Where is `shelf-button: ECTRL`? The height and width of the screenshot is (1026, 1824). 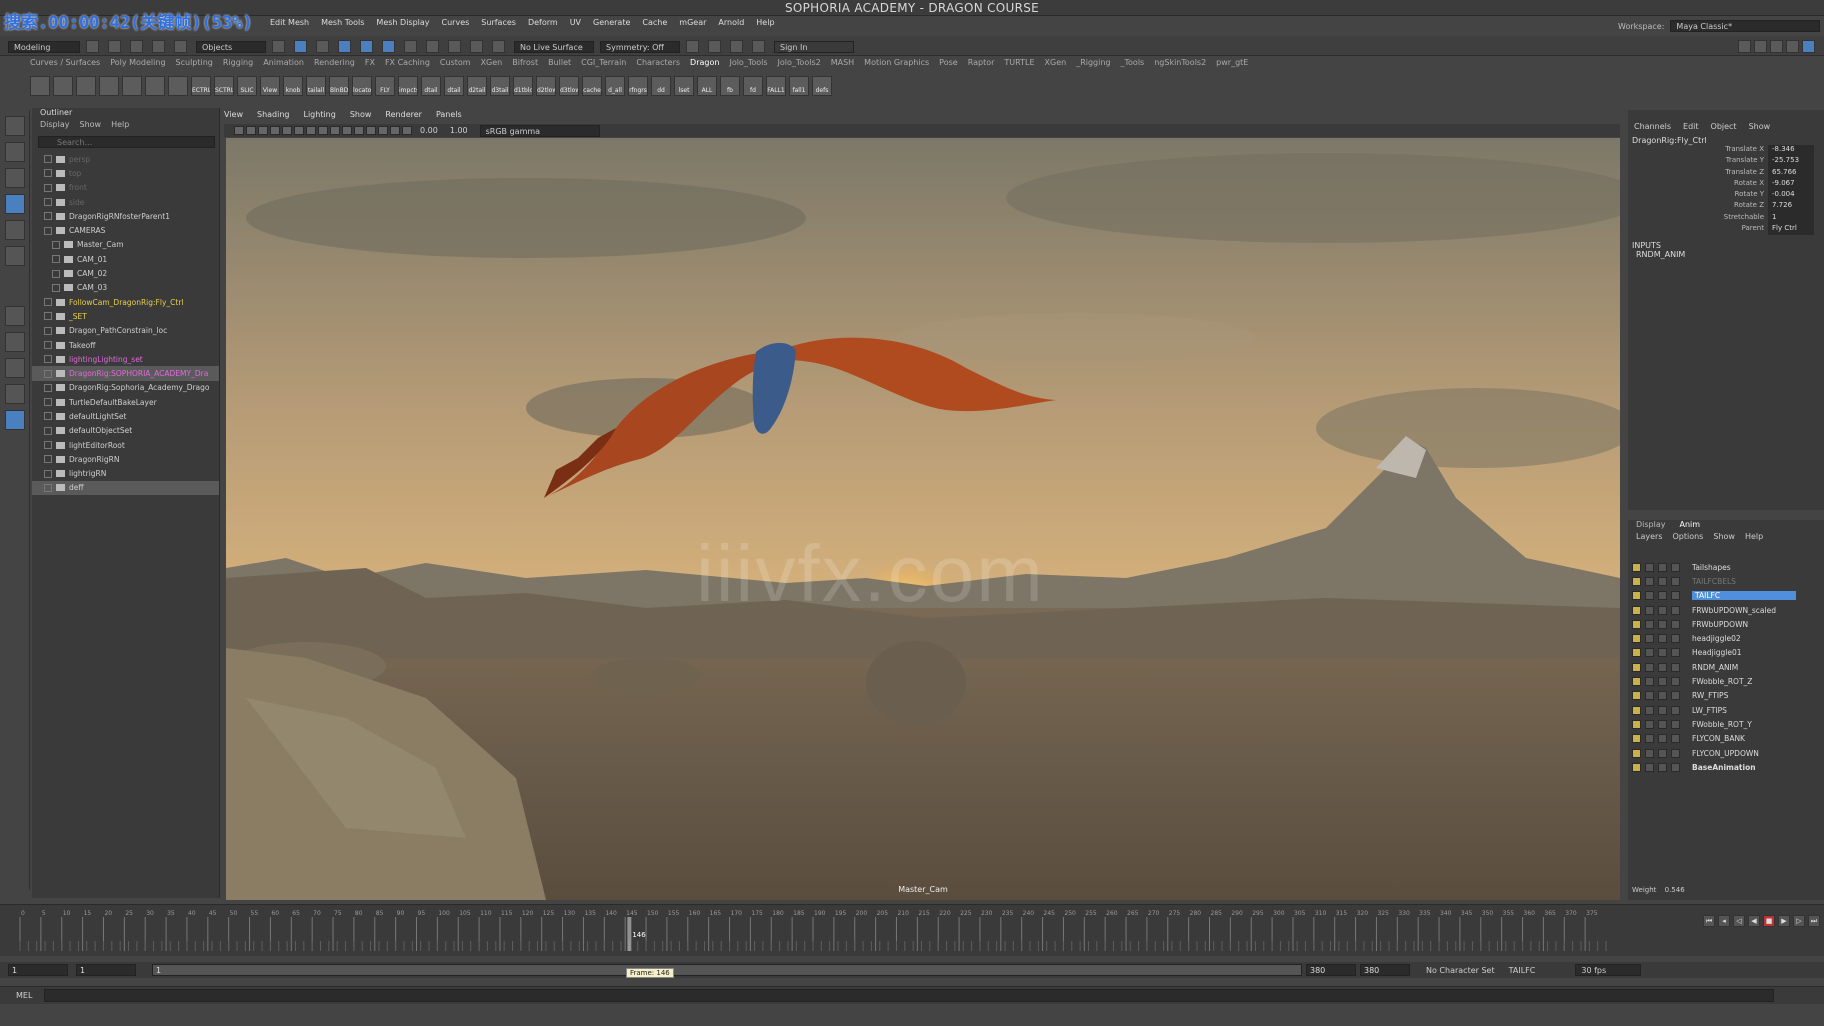 shelf-button: ECTRL is located at coordinates (201, 86).